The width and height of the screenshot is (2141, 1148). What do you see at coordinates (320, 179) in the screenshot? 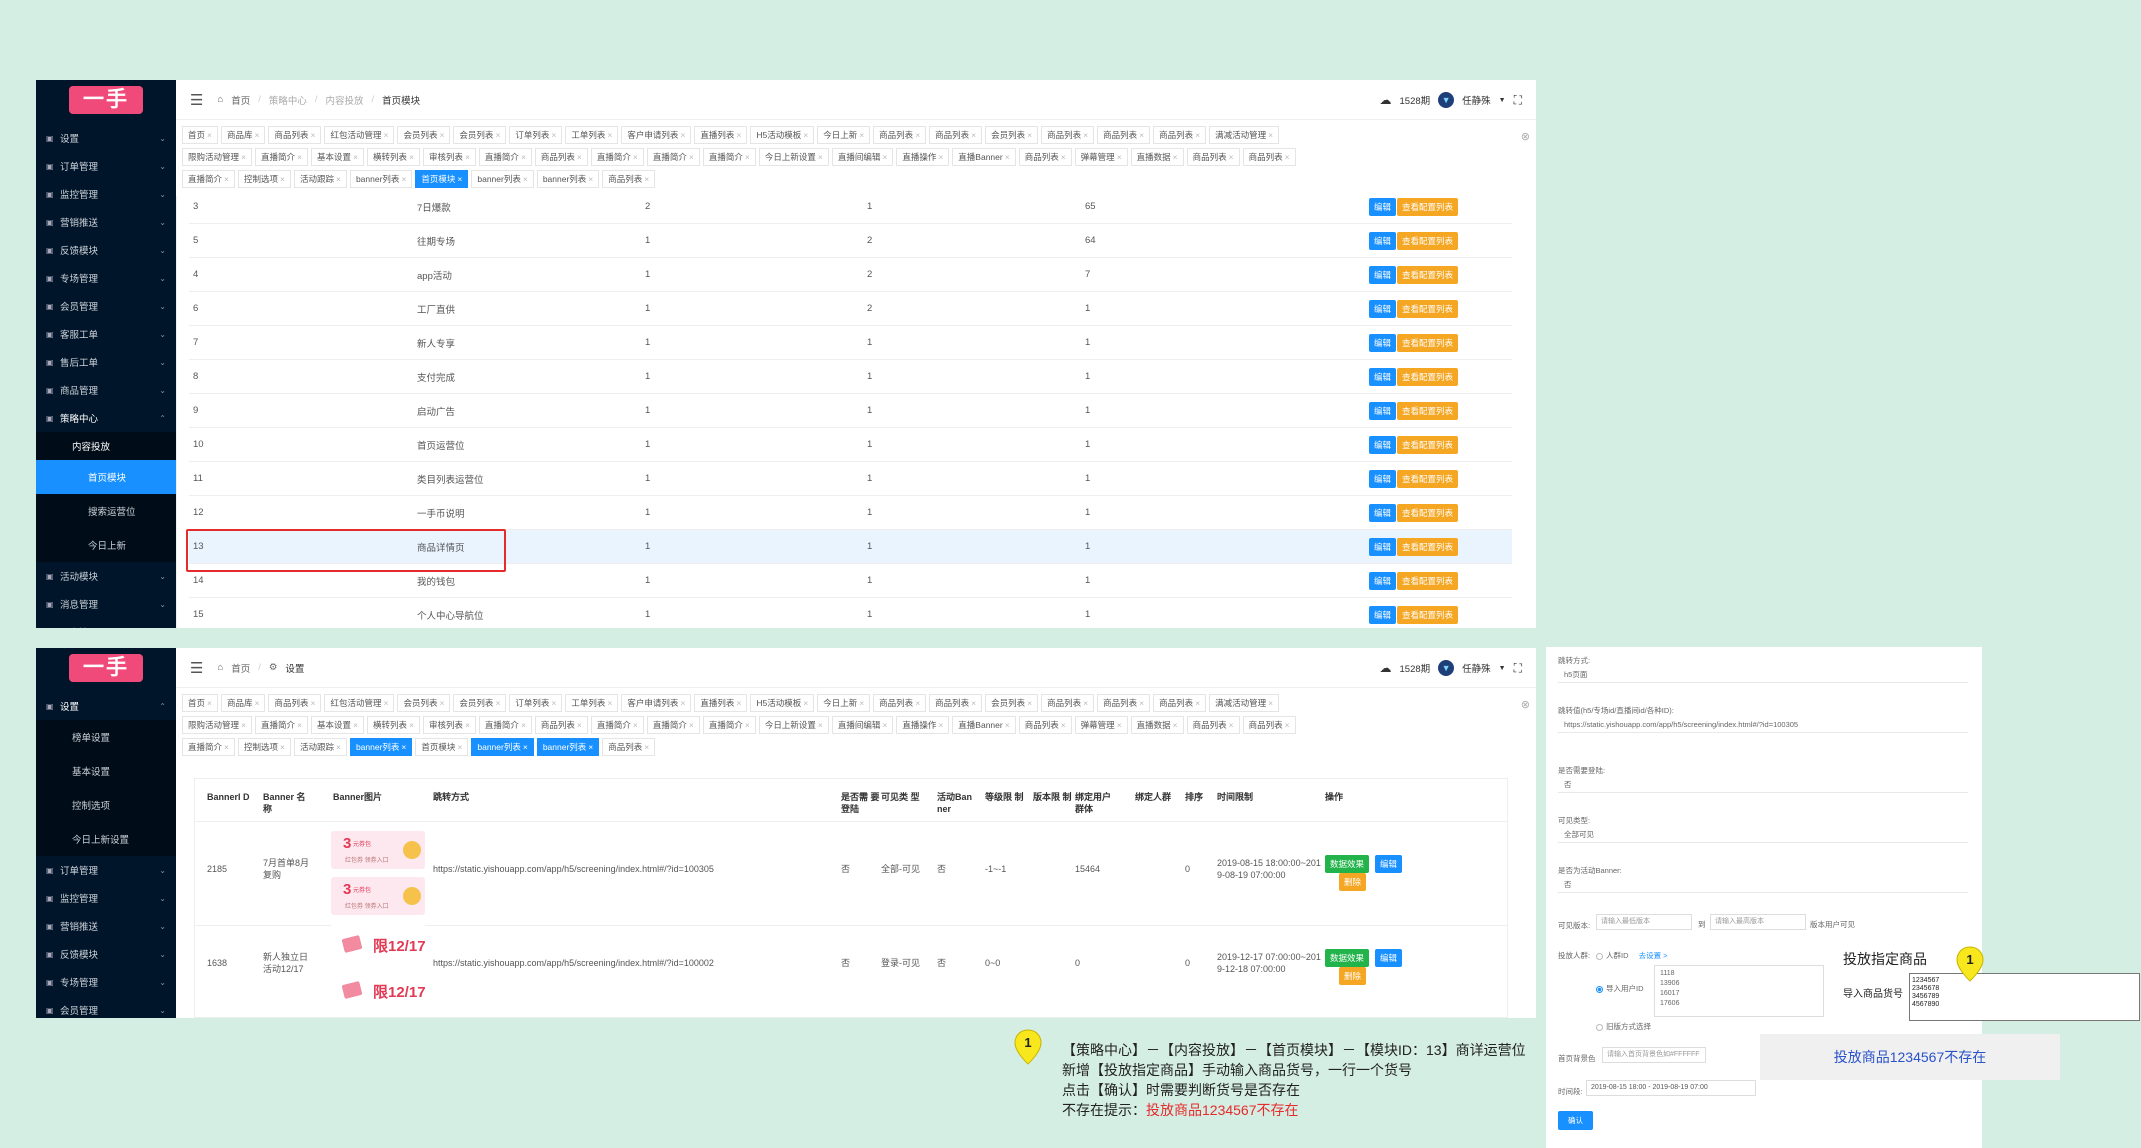
I see `tab-tag: 活动跟踪 ×` at bounding box center [320, 179].